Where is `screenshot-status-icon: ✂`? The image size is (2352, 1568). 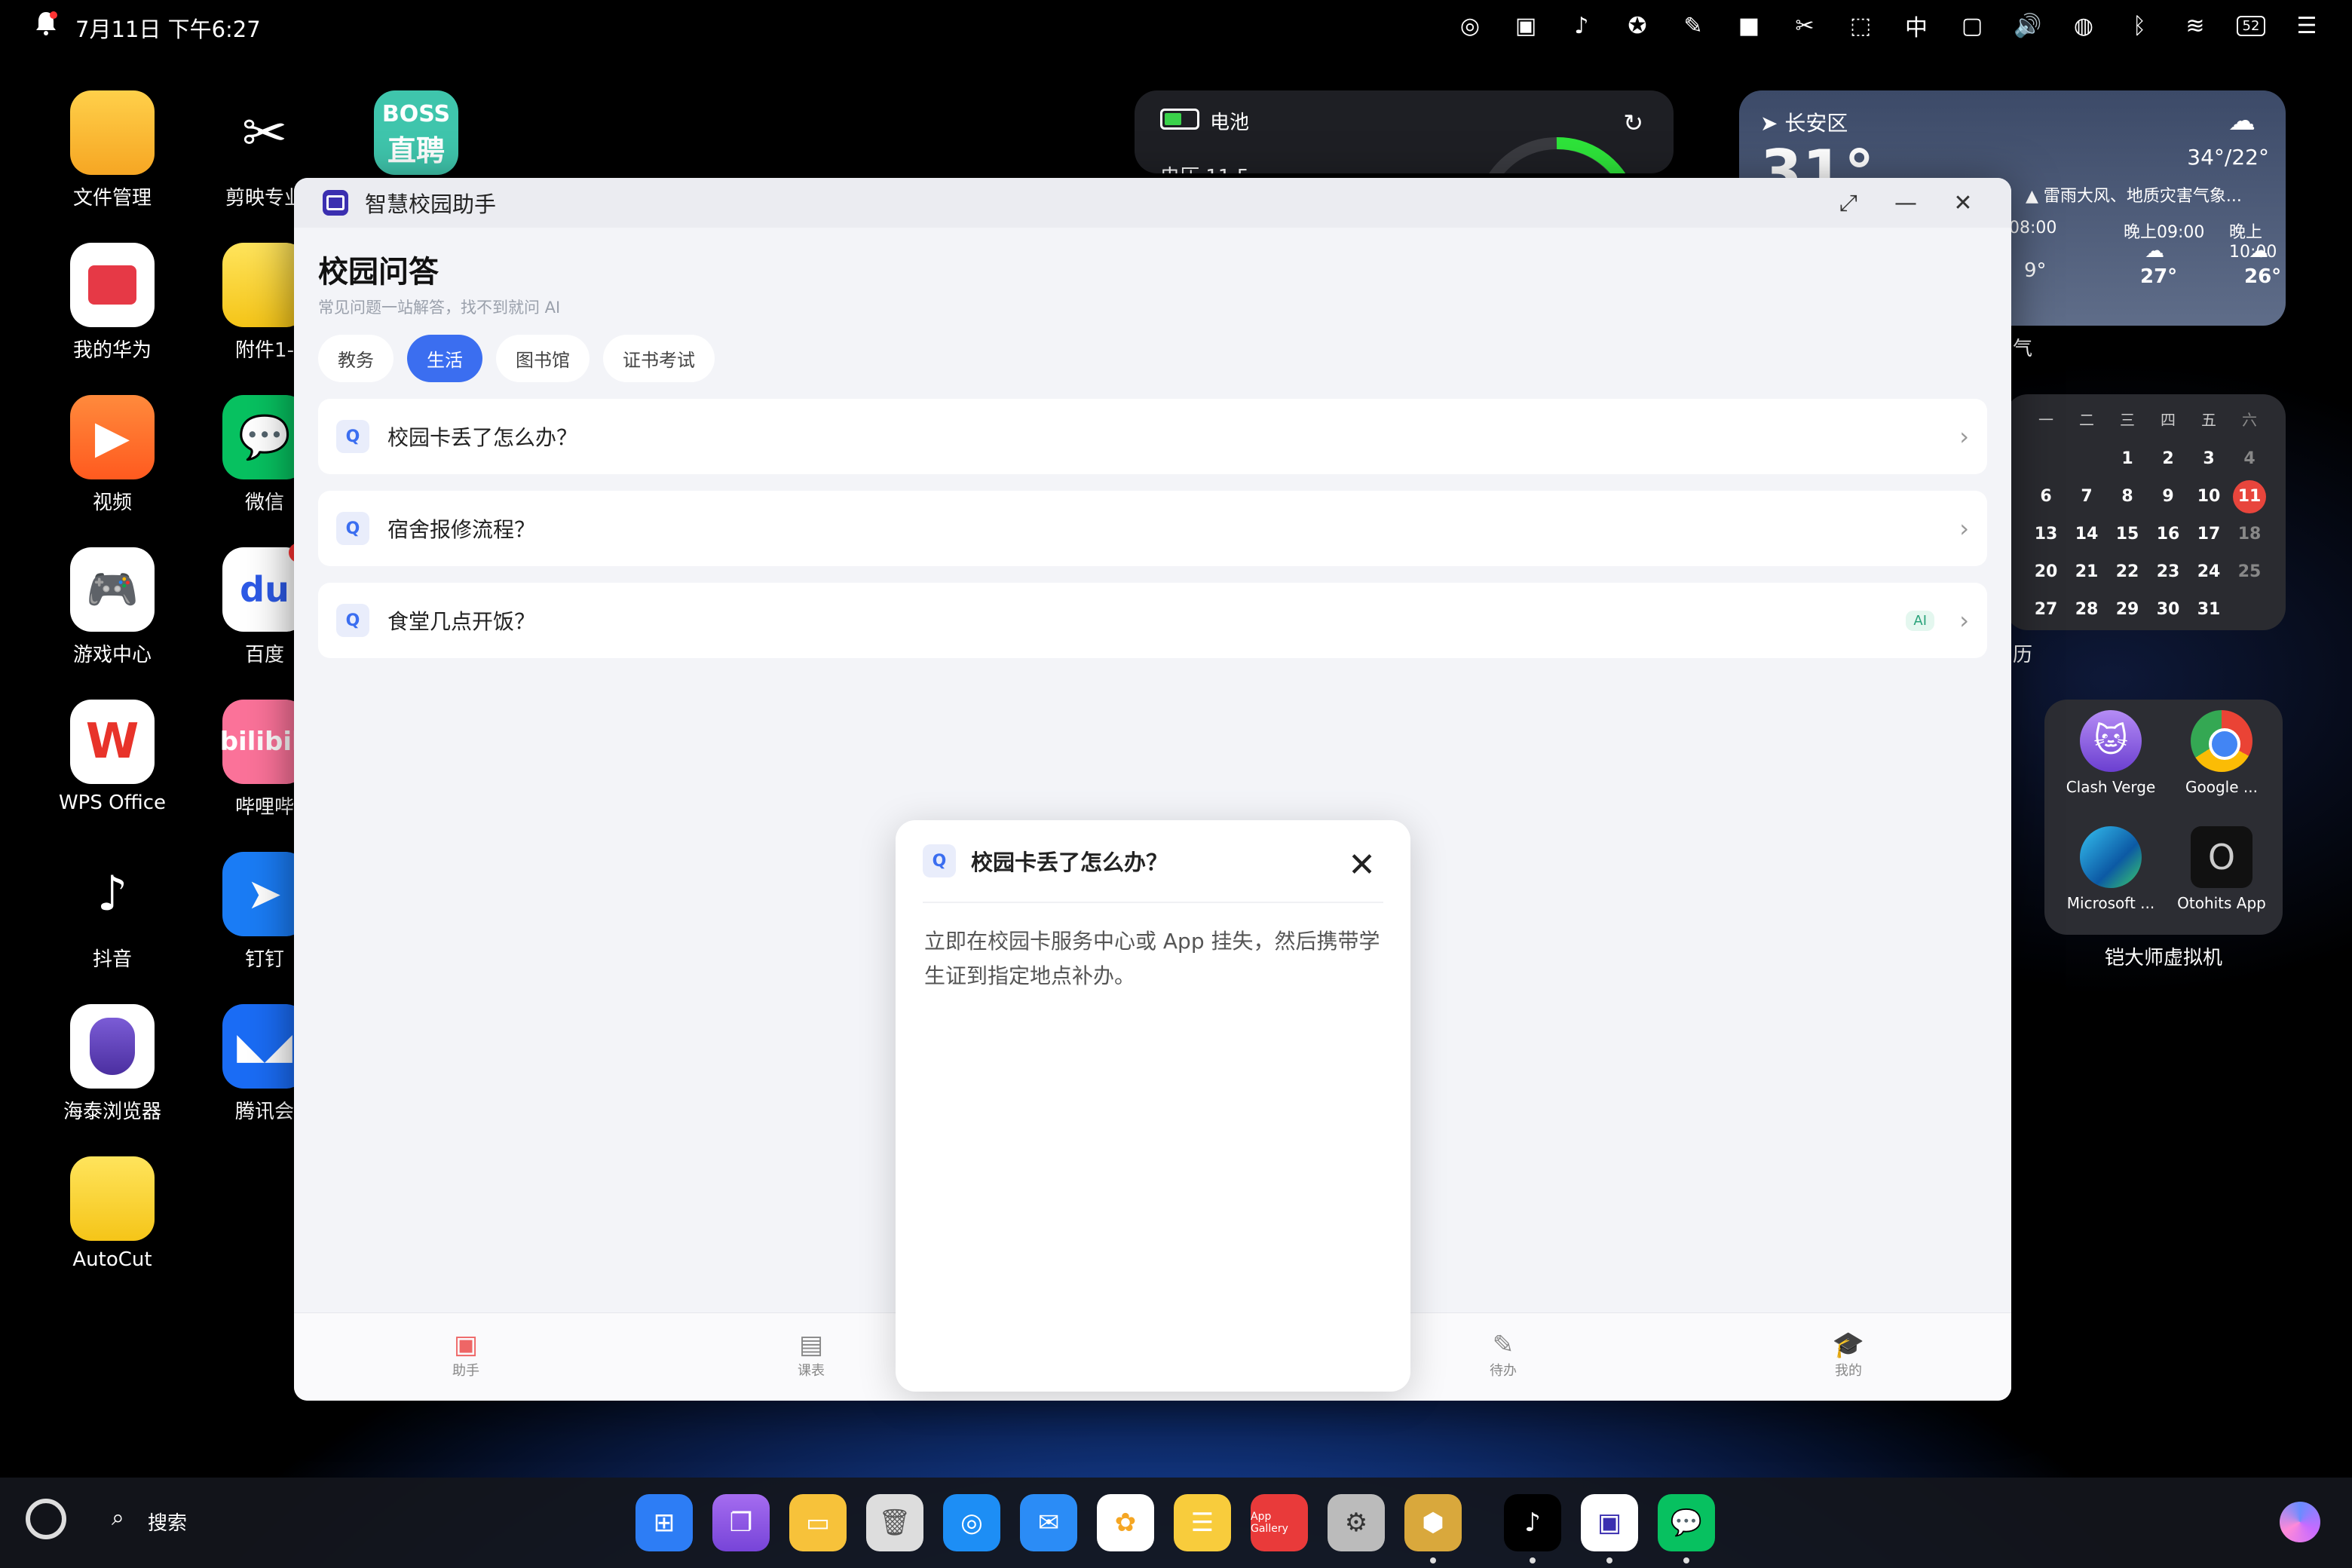 screenshot-status-icon: ✂ is located at coordinates (1805, 25).